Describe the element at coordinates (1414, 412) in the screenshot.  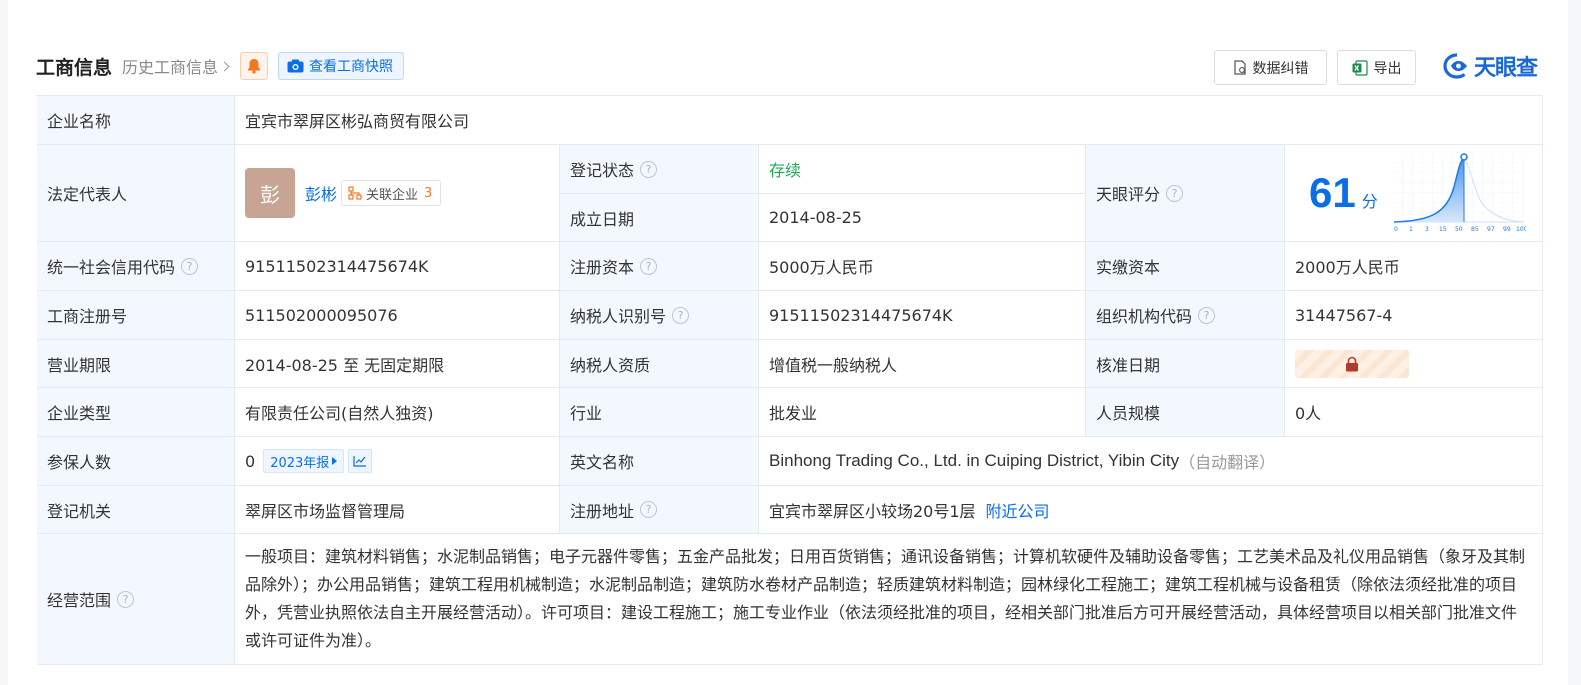
I see `value-staff-size: 0人` at that location.